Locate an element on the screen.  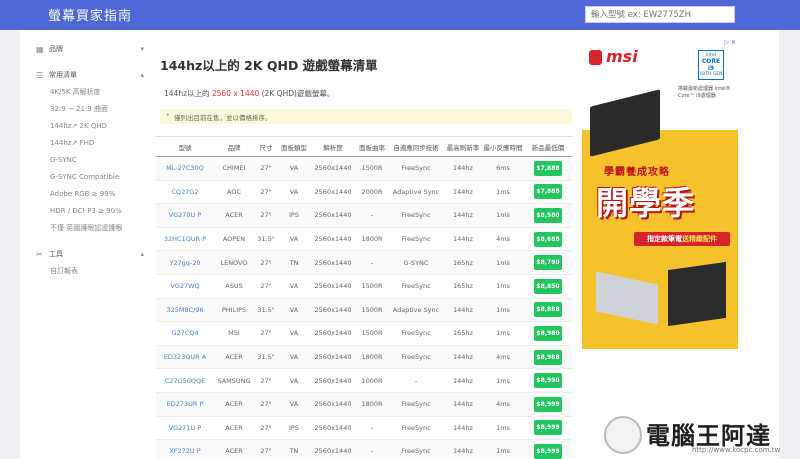
site-brand: 螢幕買家指南 is located at coordinates (90, 14).